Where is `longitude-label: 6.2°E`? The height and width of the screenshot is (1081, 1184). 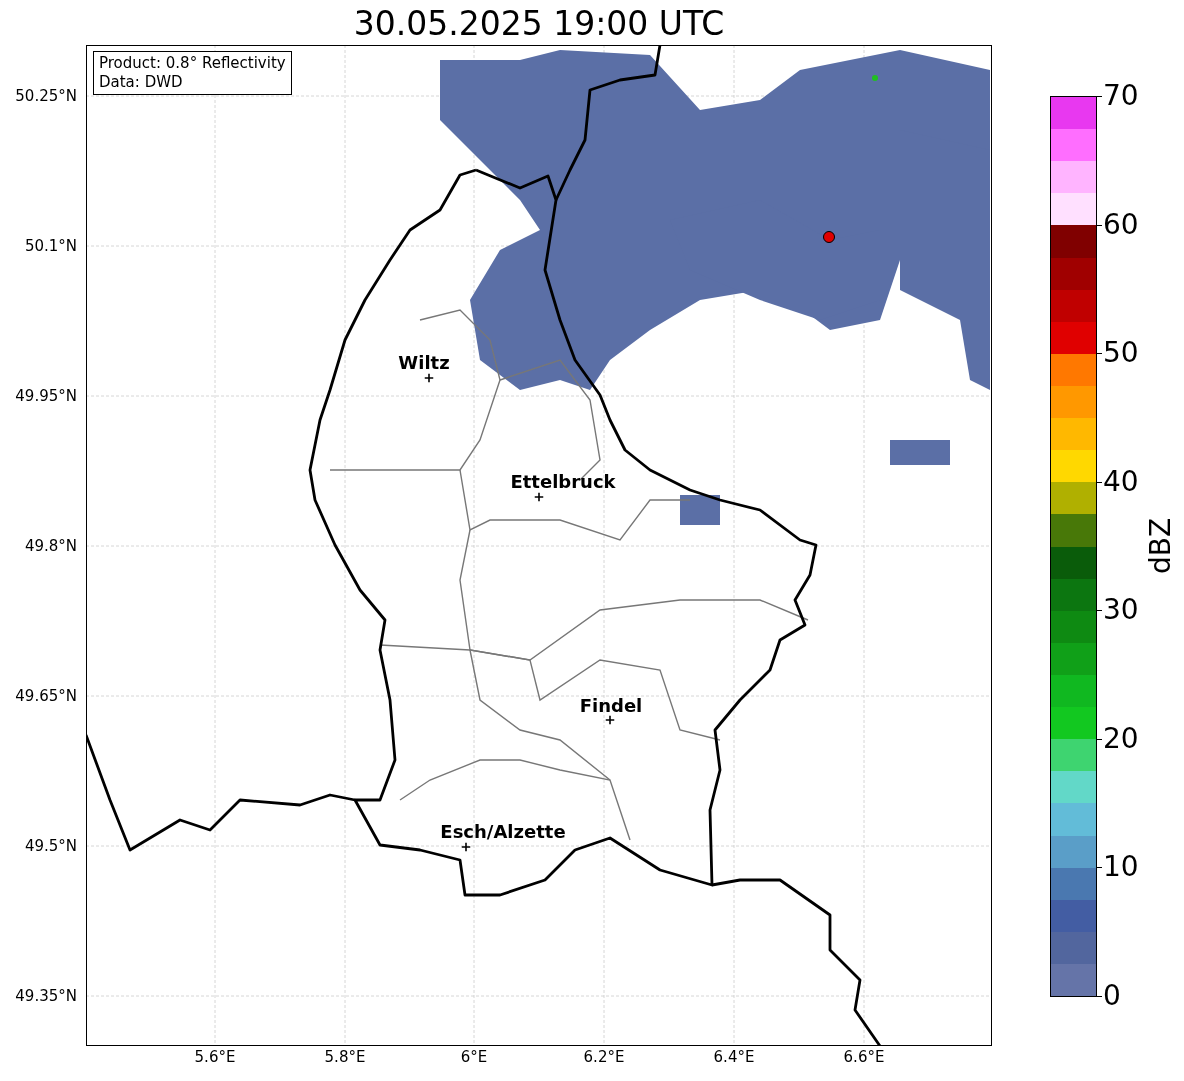 longitude-label: 6.2°E is located at coordinates (604, 1057).